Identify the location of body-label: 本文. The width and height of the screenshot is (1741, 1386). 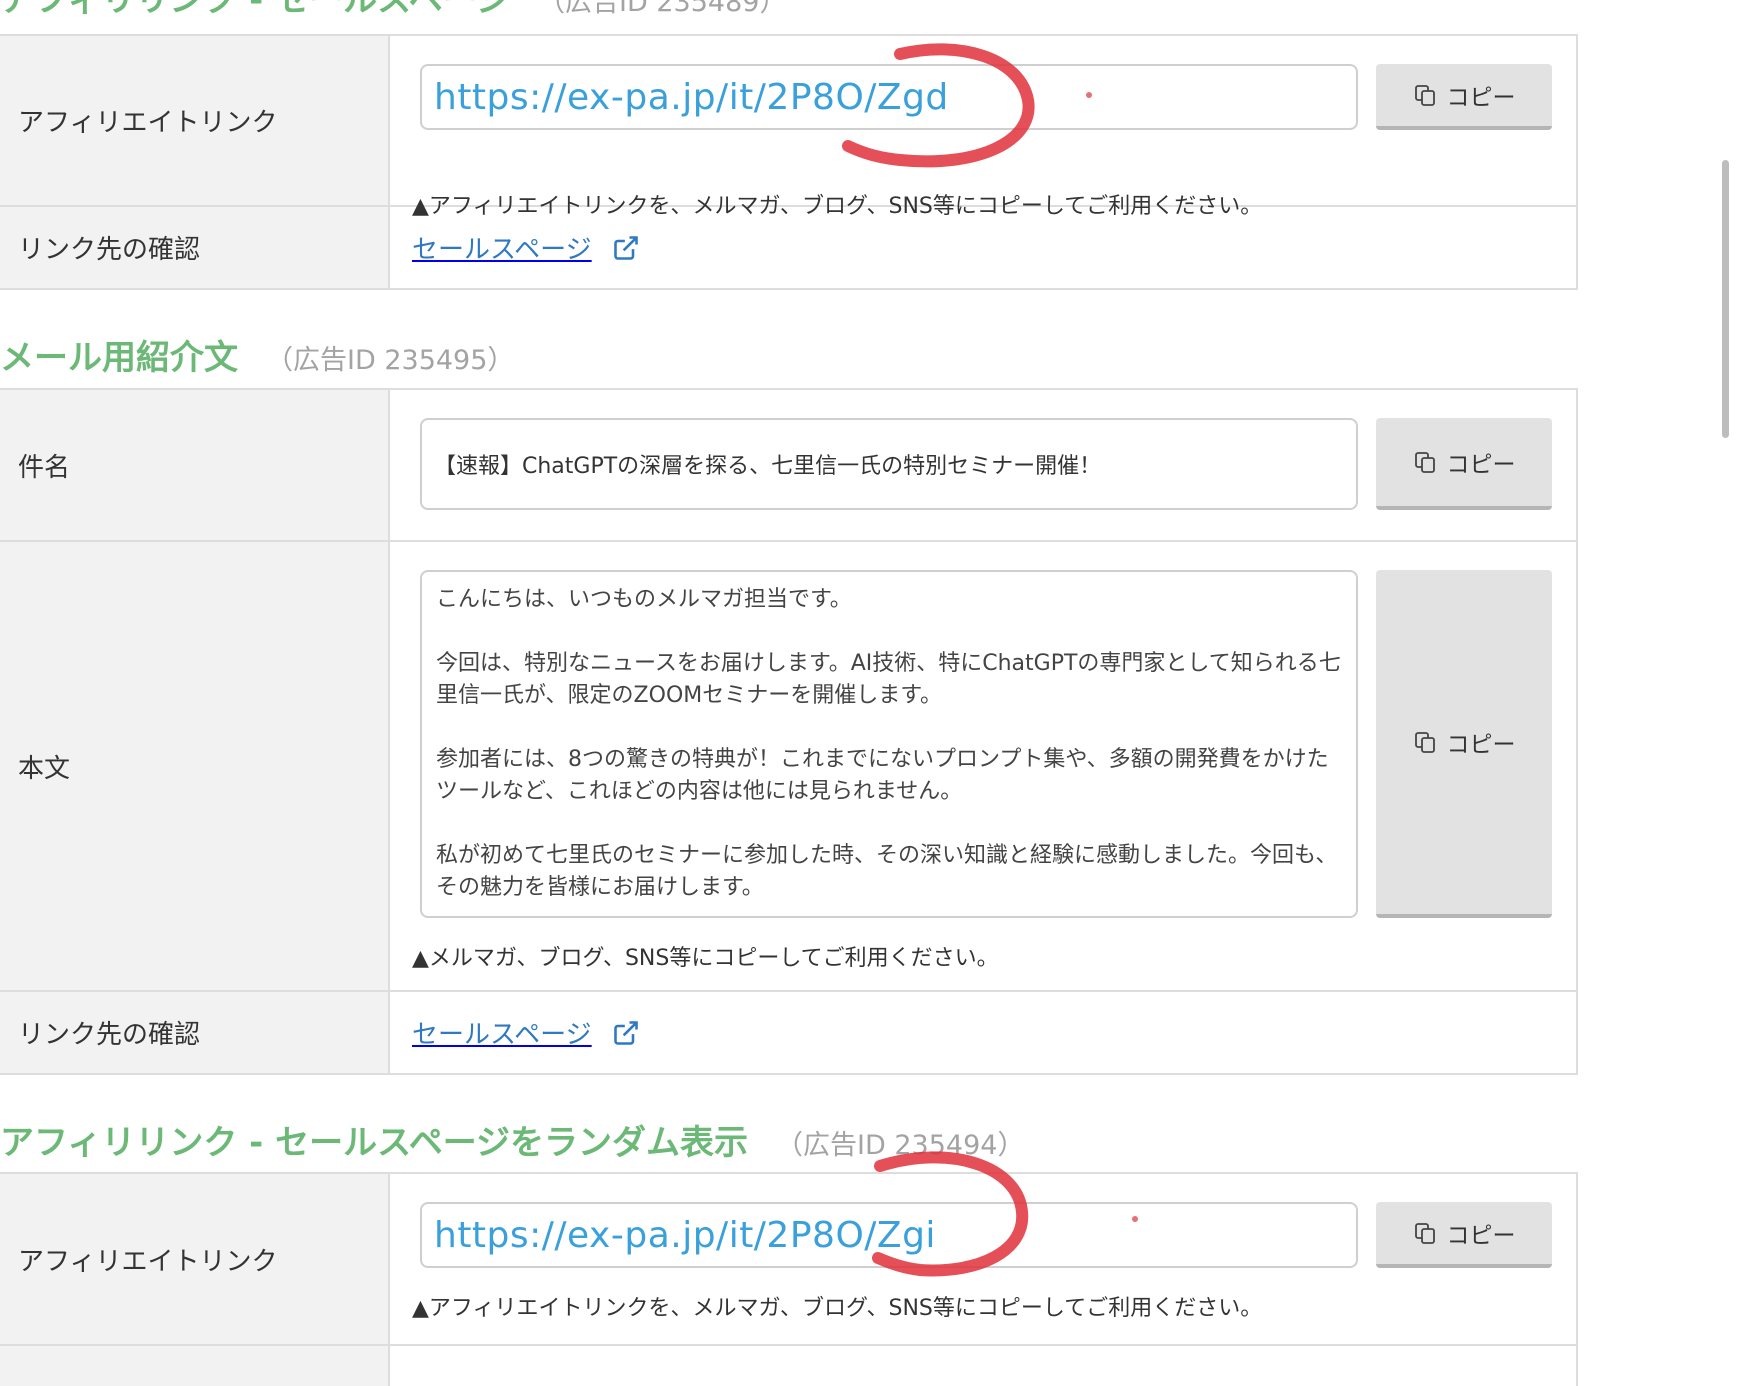
(195, 766).